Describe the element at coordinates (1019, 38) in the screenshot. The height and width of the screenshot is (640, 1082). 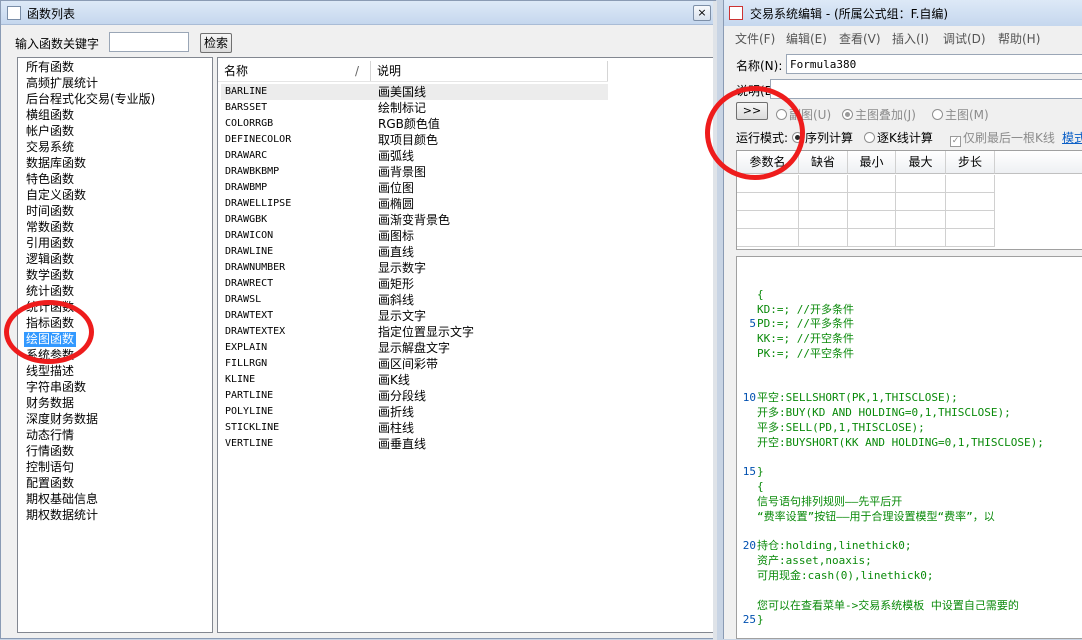
I see `menu-item: 帮助(H)` at that location.